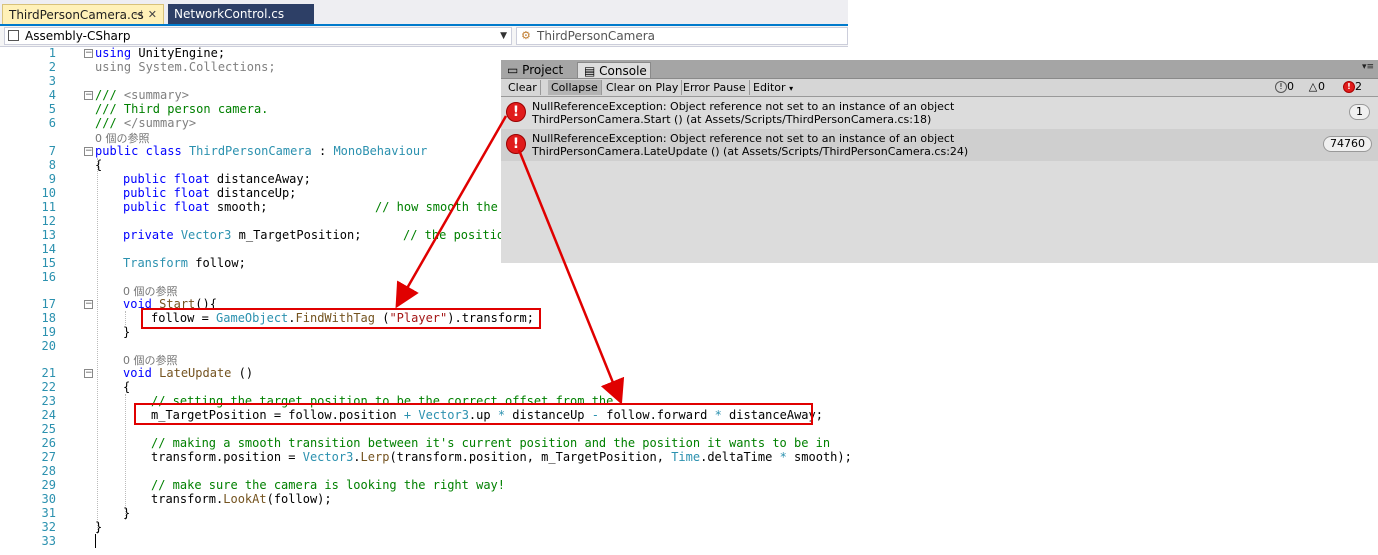 This screenshot has height=555, width=1378. What do you see at coordinates (513, 70) in the screenshot?
I see `folder-icon: ▭` at bounding box center [513, 70].